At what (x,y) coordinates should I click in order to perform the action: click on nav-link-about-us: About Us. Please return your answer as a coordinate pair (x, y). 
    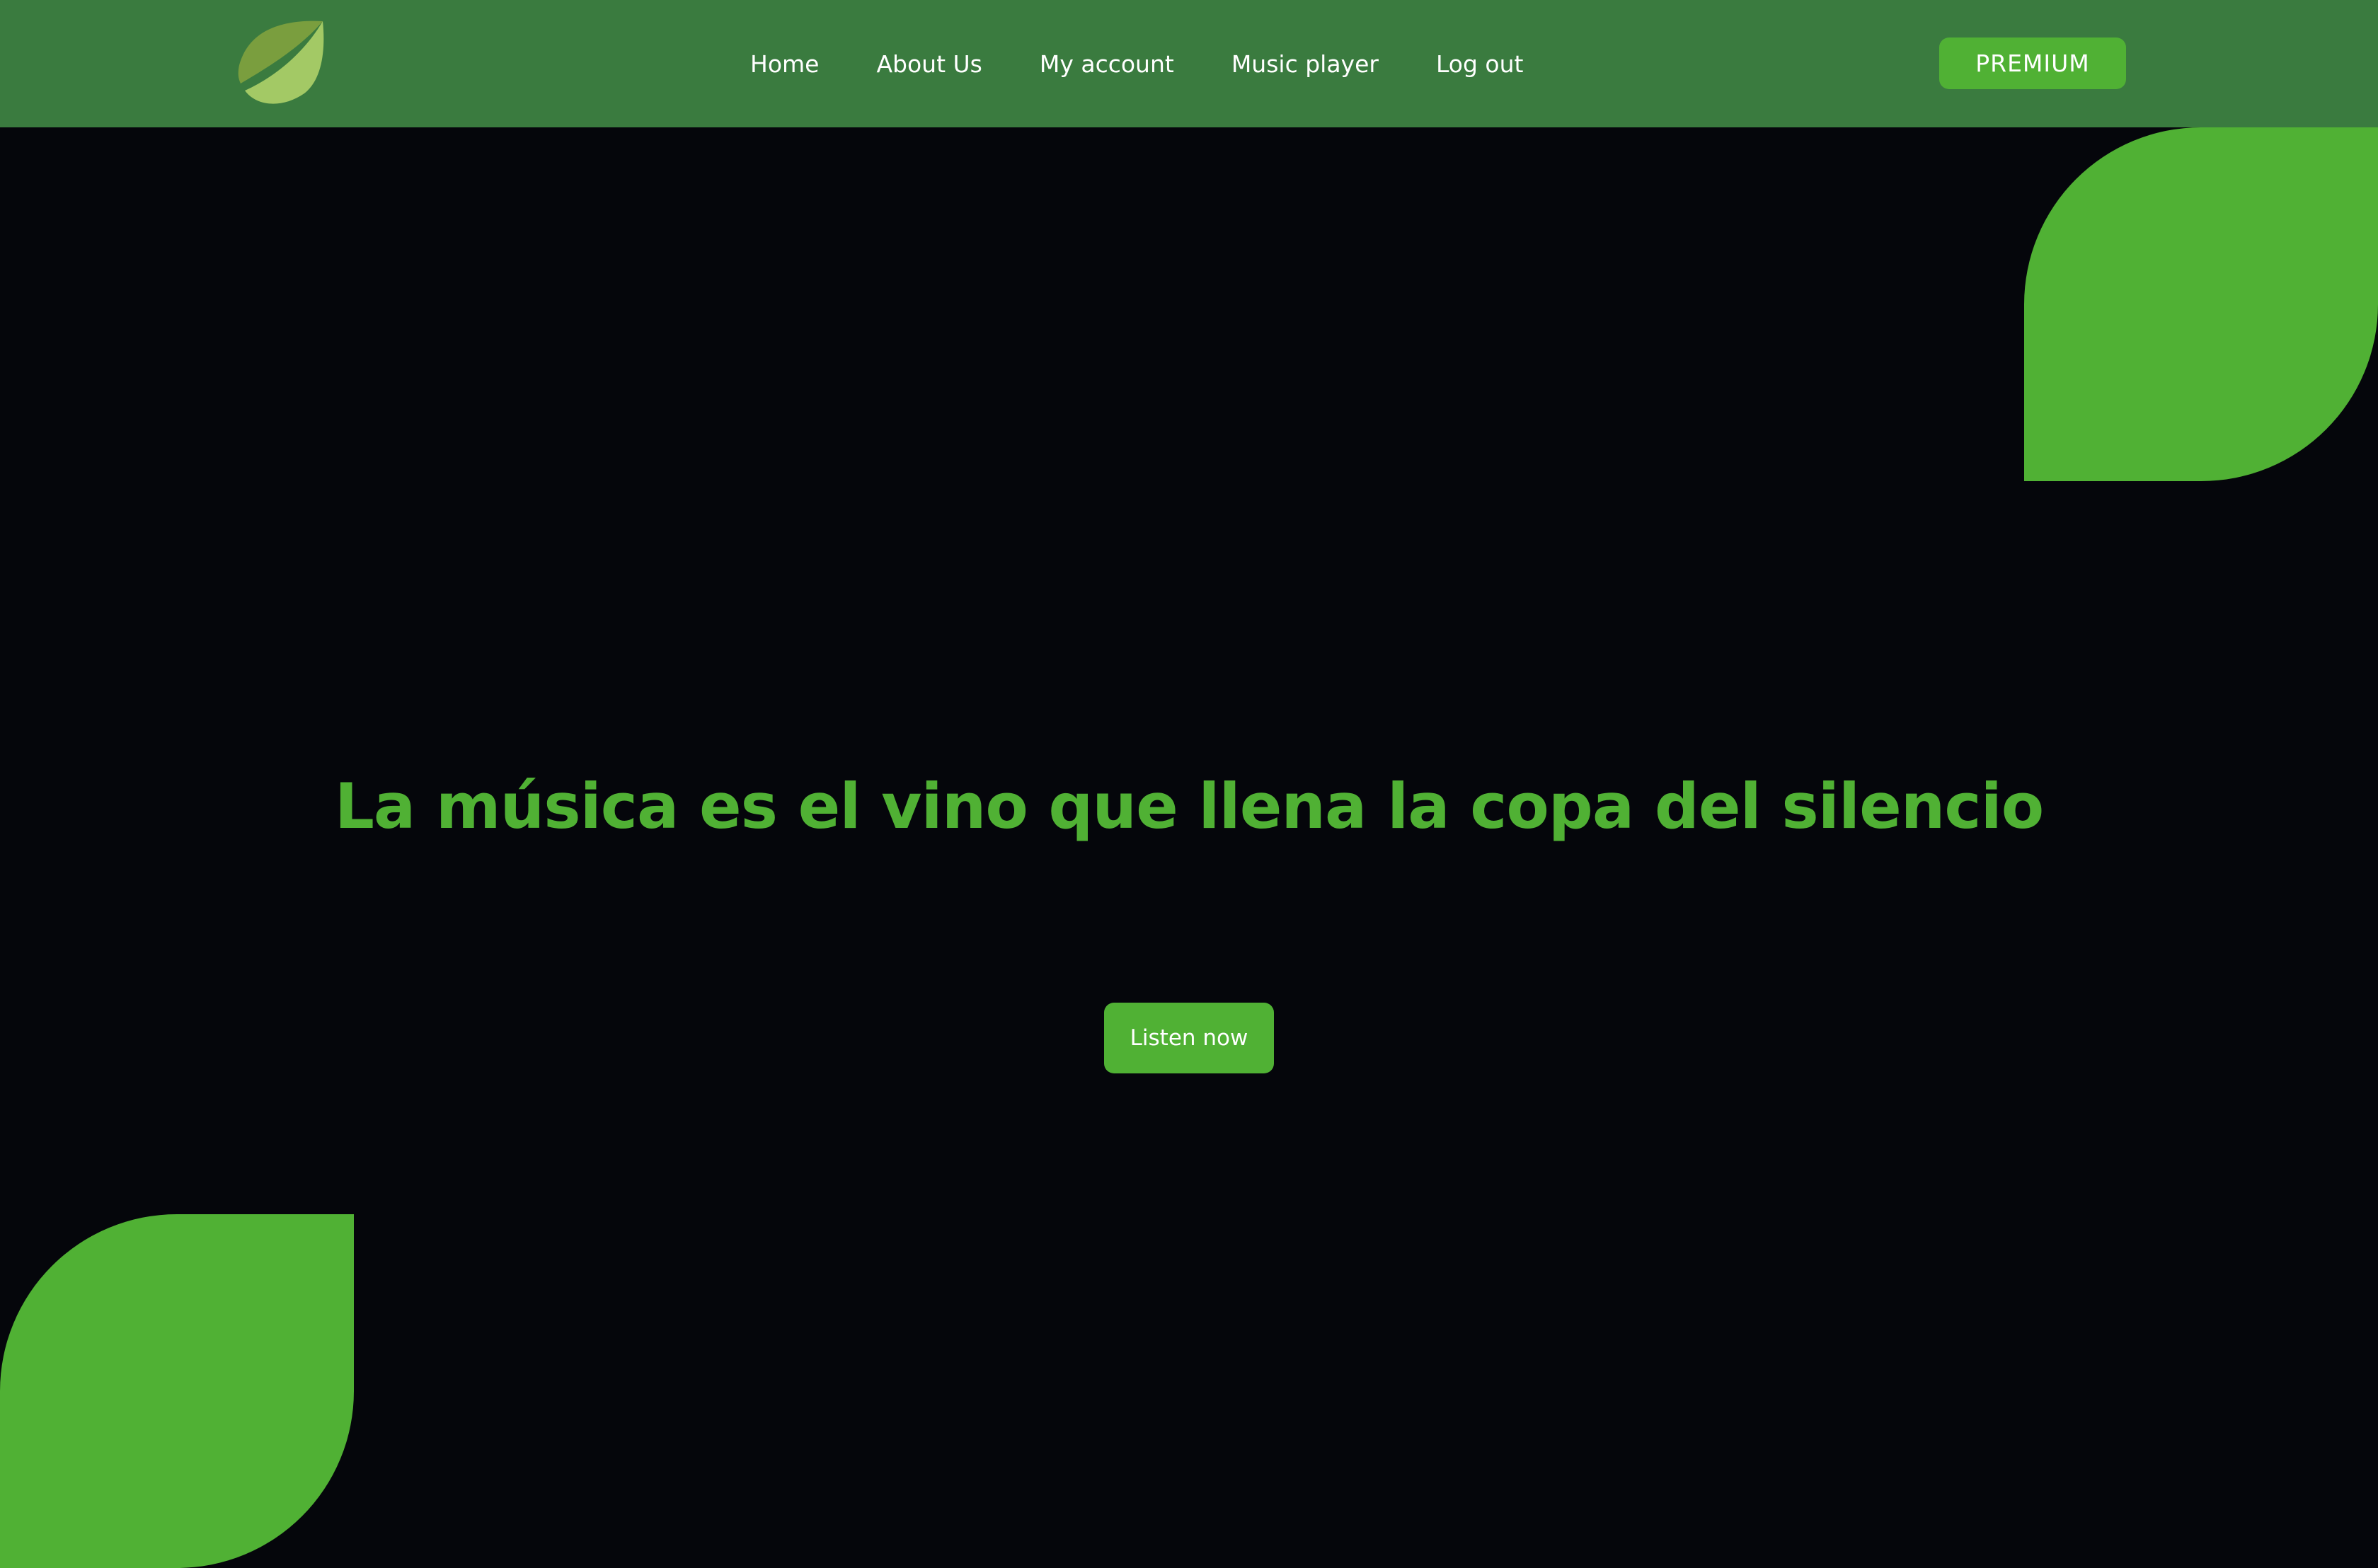
    Looking at the image, I should click on (929, 64).